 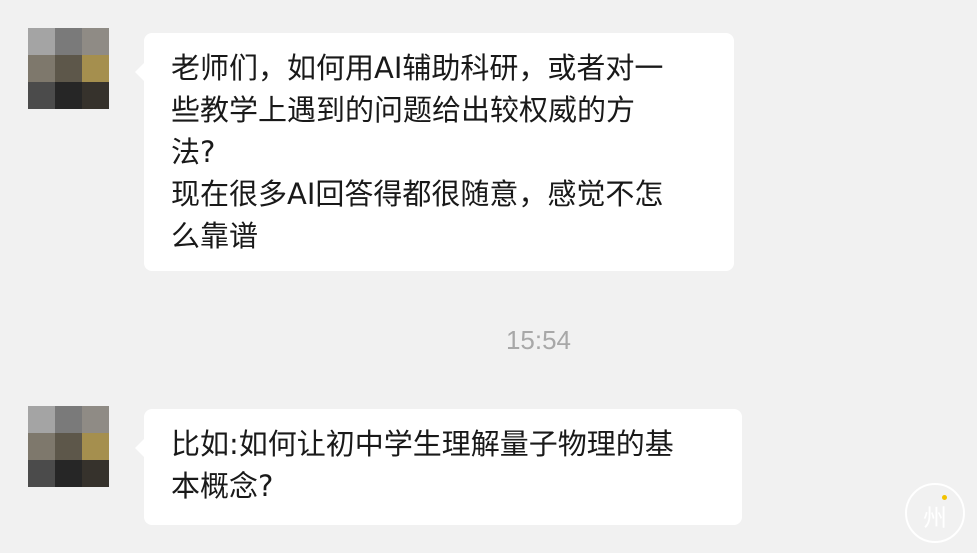 What do you see at coordinates (222, 486) in the screenshot?
I see `message-text-line: 本概念?` at bounding box center [222, 486].